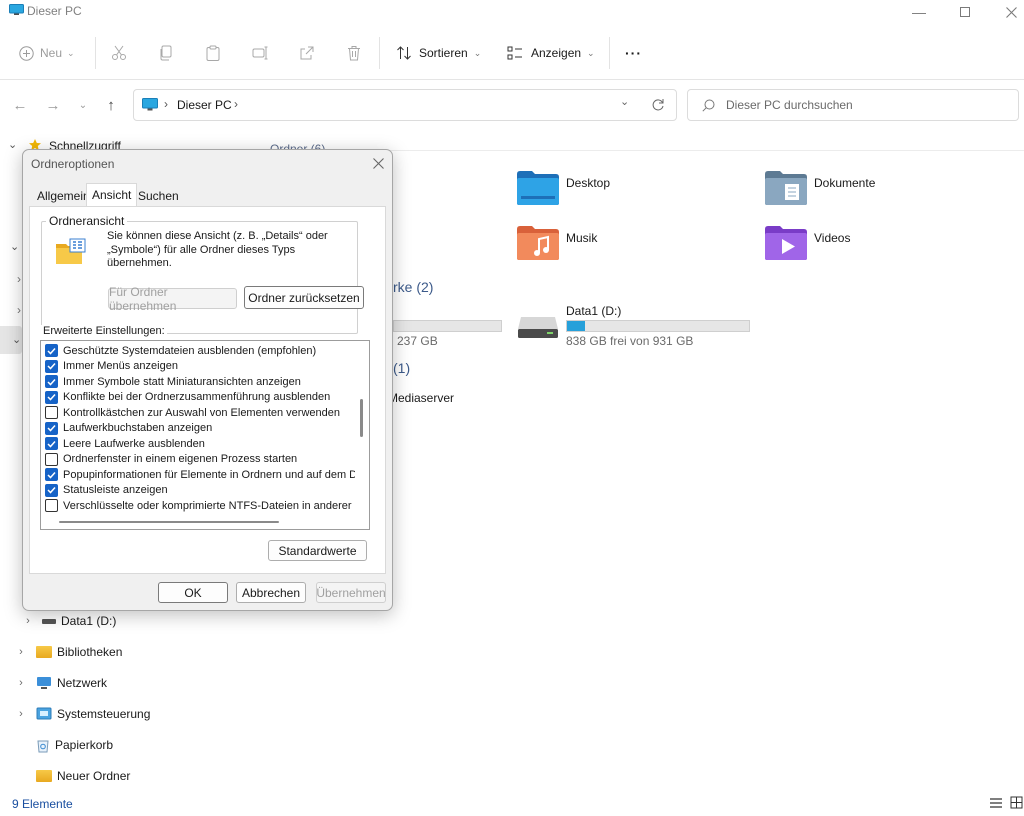 The width and height of the screenshot is (1024, 816). I want to click on tiles-view-icon, so click(1016, 802).